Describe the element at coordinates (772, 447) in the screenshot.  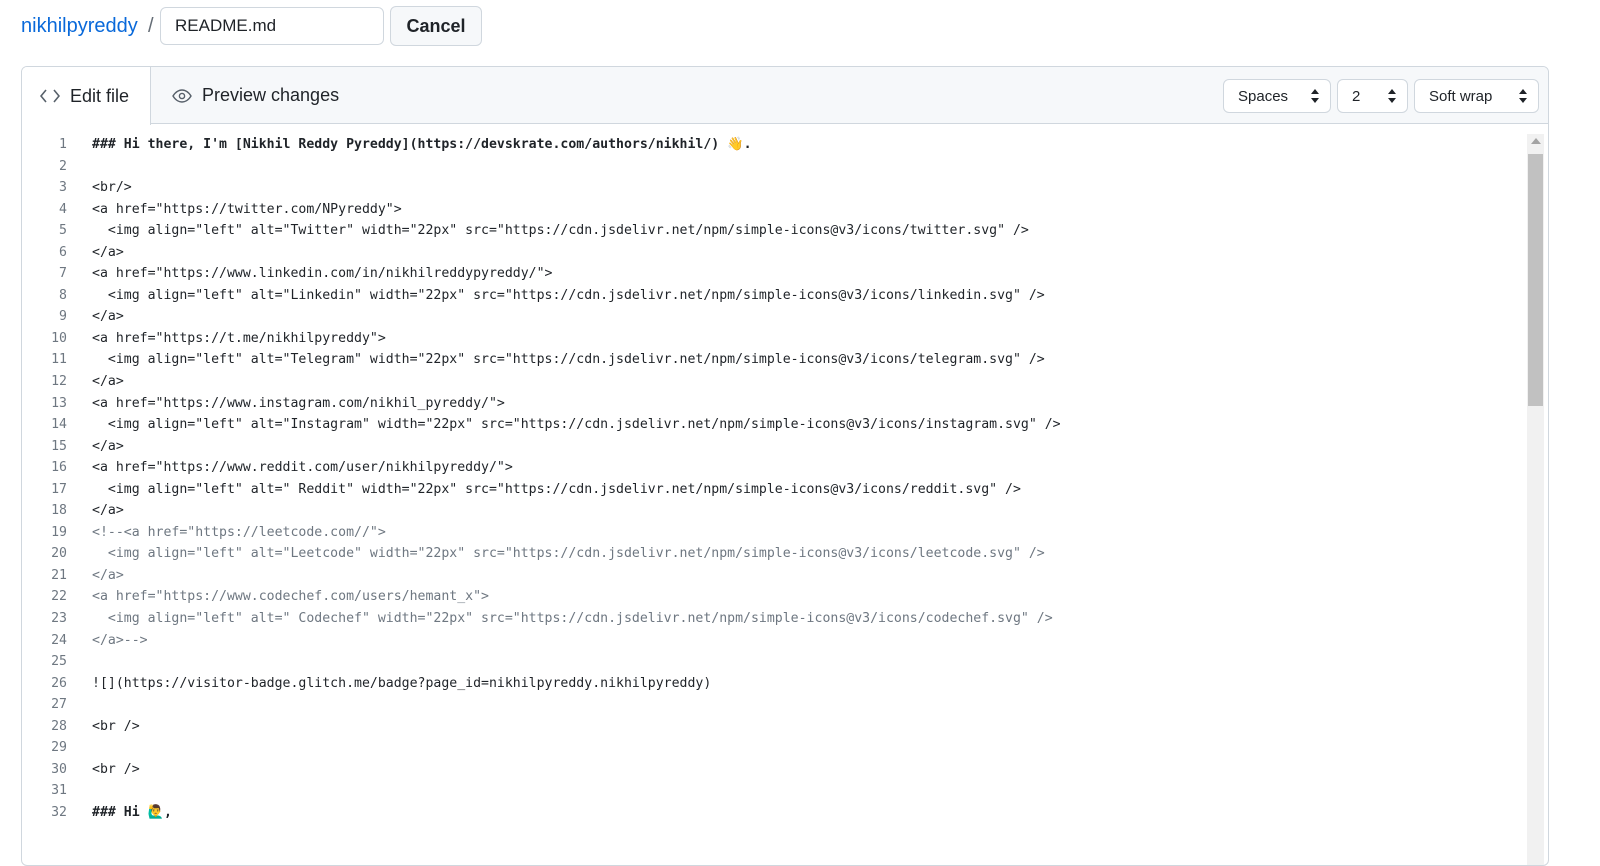
I see `code-line: 15 </a>` at that location.